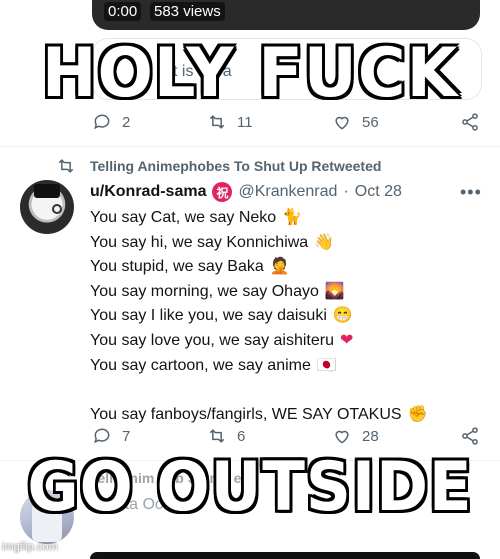  What do you see at coordinates (355, 122) in the screenshot?
I see `like-button: 56` at bounding box center [355, 122].